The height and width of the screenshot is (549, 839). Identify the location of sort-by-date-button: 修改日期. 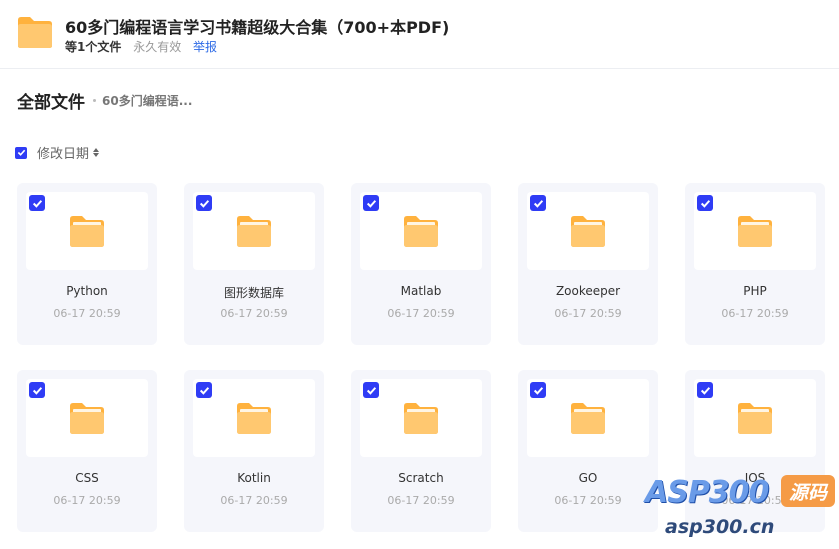
(63, 152).